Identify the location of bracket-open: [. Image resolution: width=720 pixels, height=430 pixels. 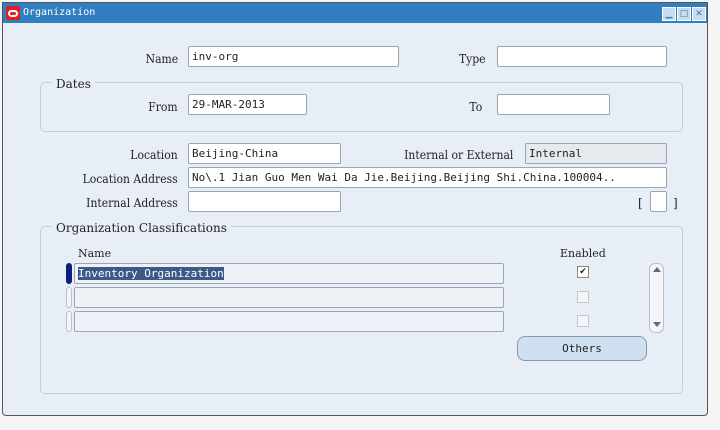
(640, 203).